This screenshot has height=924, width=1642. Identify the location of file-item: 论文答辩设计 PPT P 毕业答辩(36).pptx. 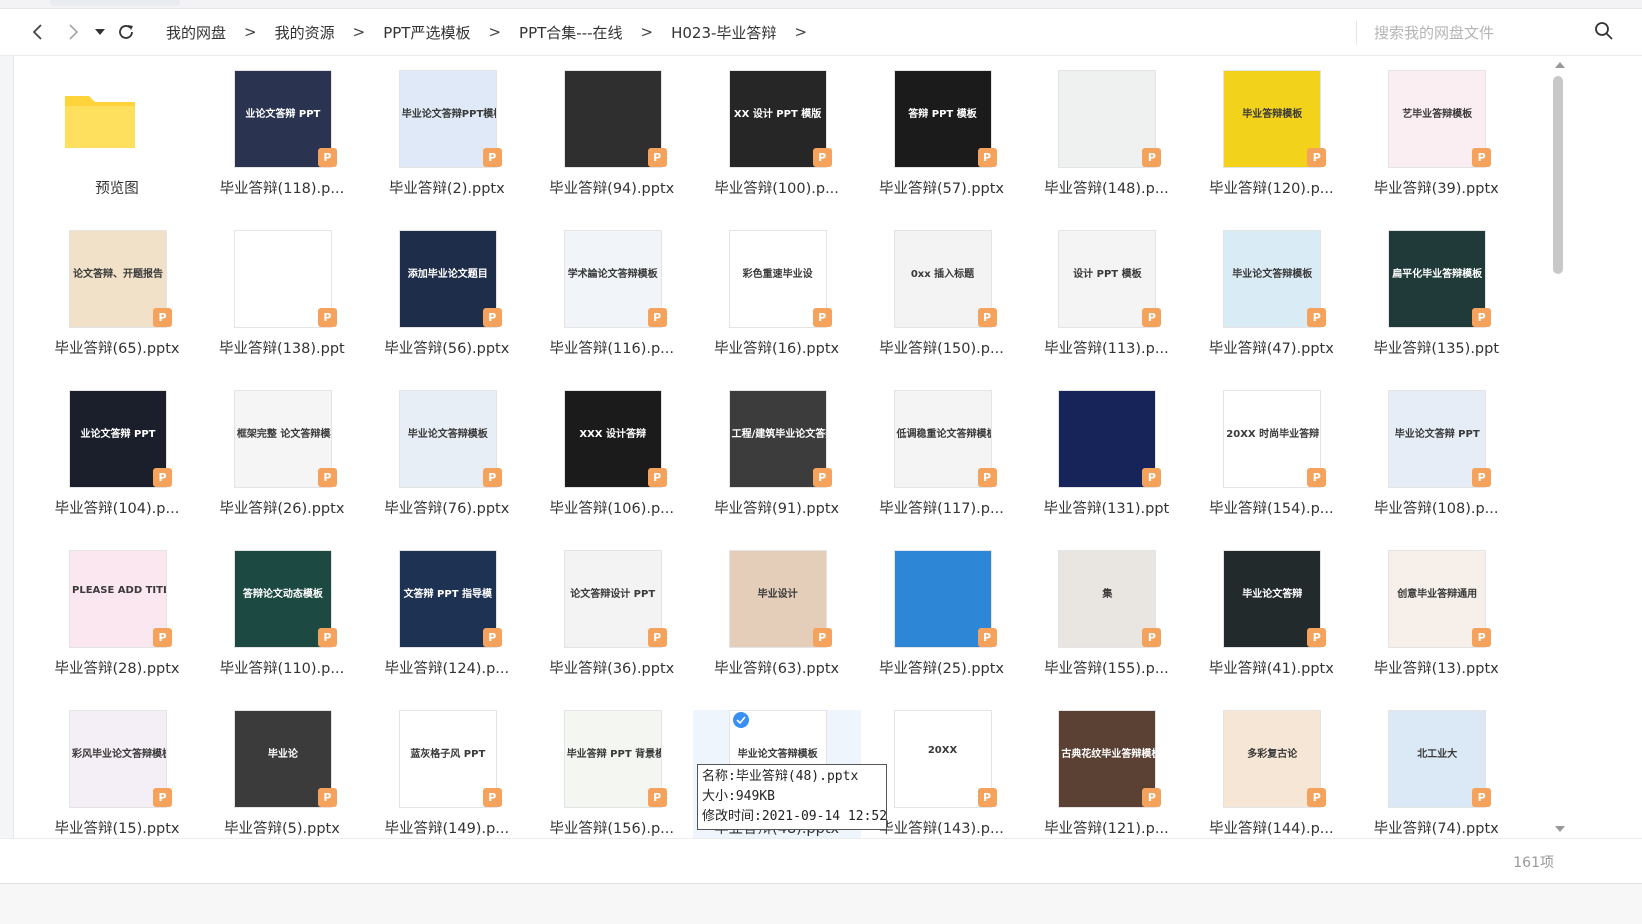
(612, 620).